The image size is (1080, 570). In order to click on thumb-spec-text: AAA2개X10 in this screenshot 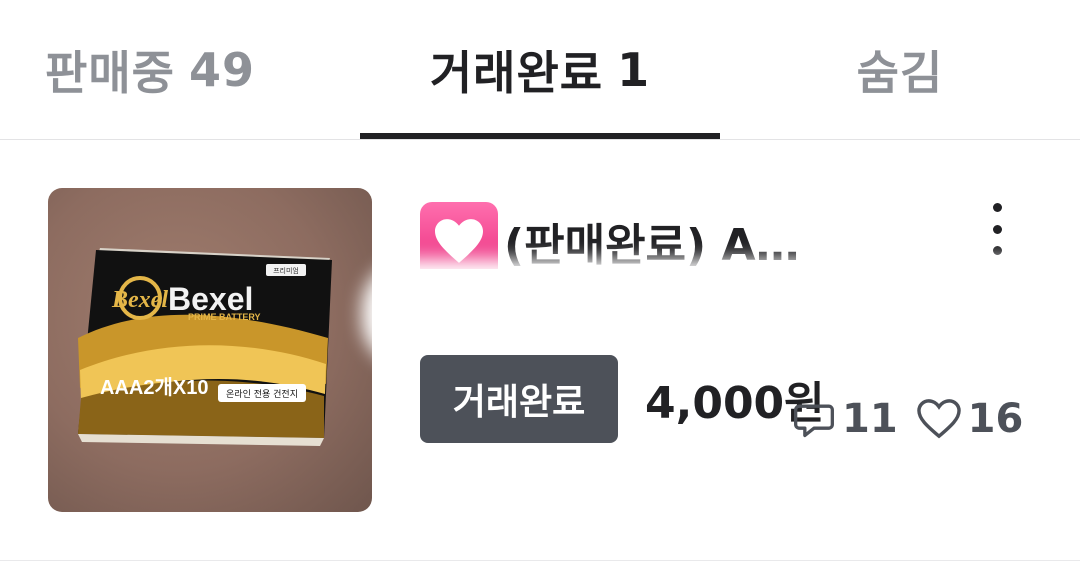, I will do `click(154, 387)`.